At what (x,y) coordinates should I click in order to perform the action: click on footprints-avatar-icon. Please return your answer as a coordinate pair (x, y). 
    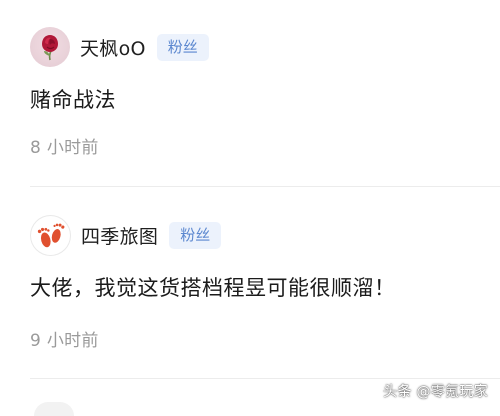
    Looking at the image, I should click on (51, 235).